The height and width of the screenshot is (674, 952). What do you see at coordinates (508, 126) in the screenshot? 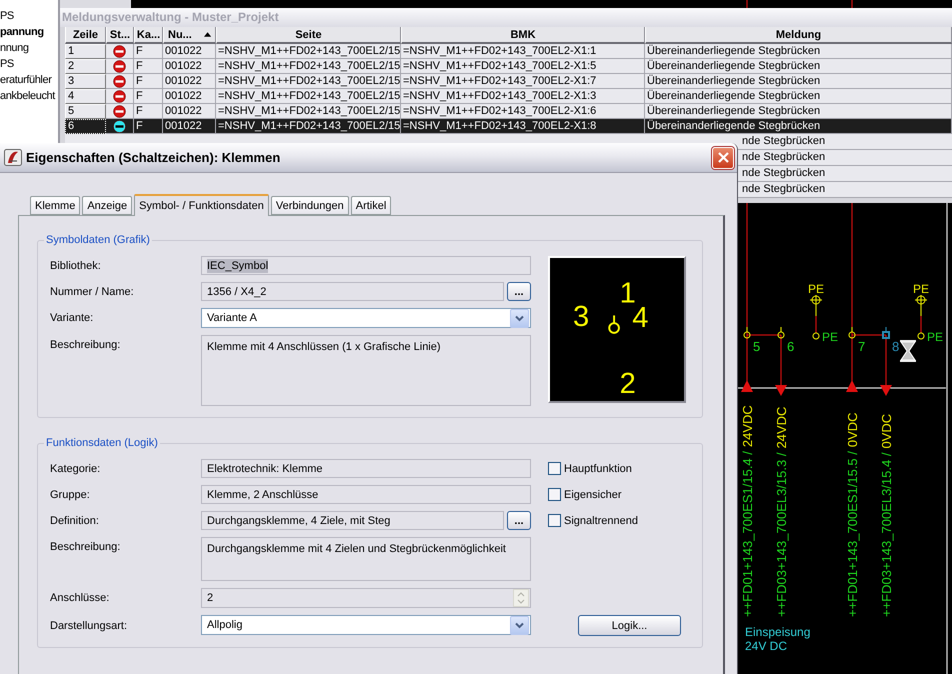
I see `table-row: 6 F 001022 =NSHV_M1++FD02+143_700EL2/15 =NSHV_M1++FD02+143_700EL2-X1:8 Übereinanderliegende Stegbrücken` at bounding box center [508, 126].